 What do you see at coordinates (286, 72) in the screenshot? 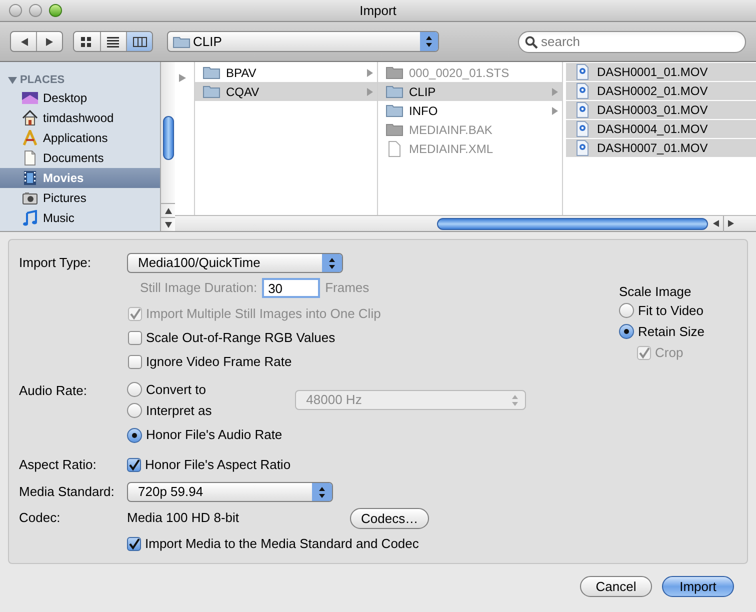
I see `file-row: BPAV` at bounding box center [286, 72].